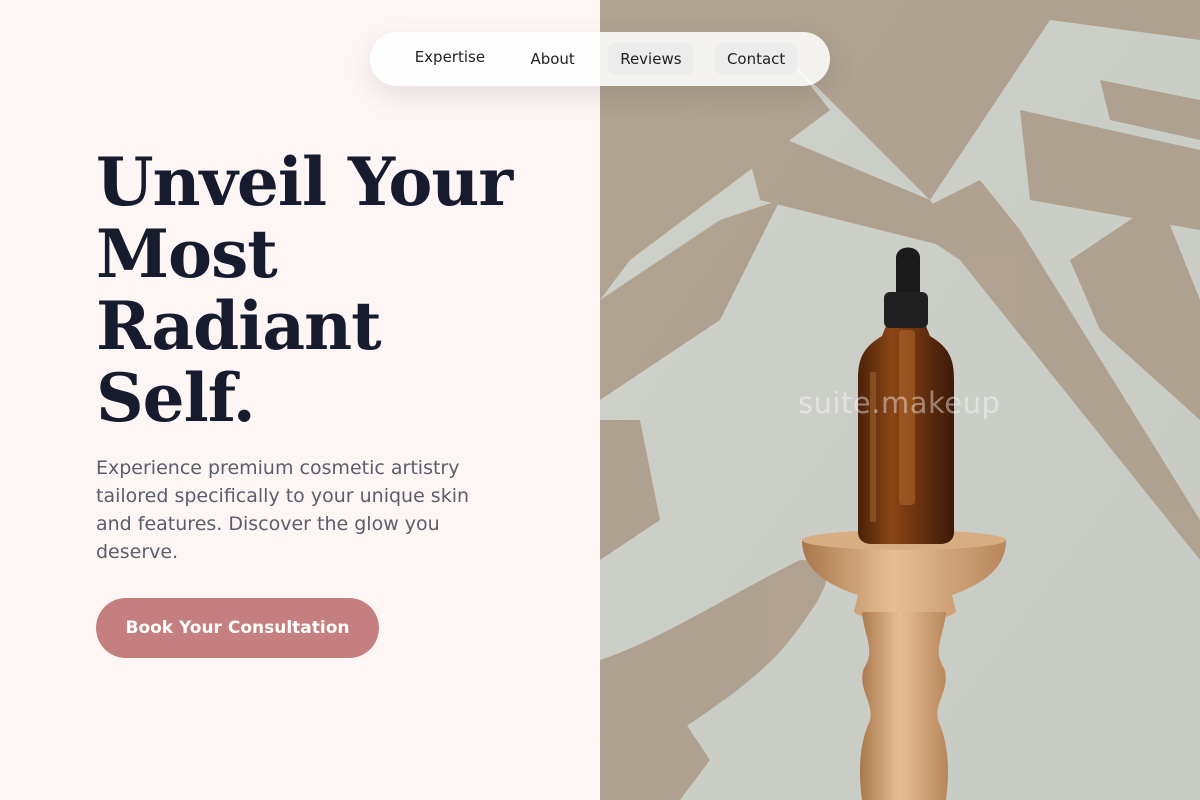 The width and height of the screenshot is (1200, 800). I want to click on watermark-text: suite.makeup, so click(899, 403).